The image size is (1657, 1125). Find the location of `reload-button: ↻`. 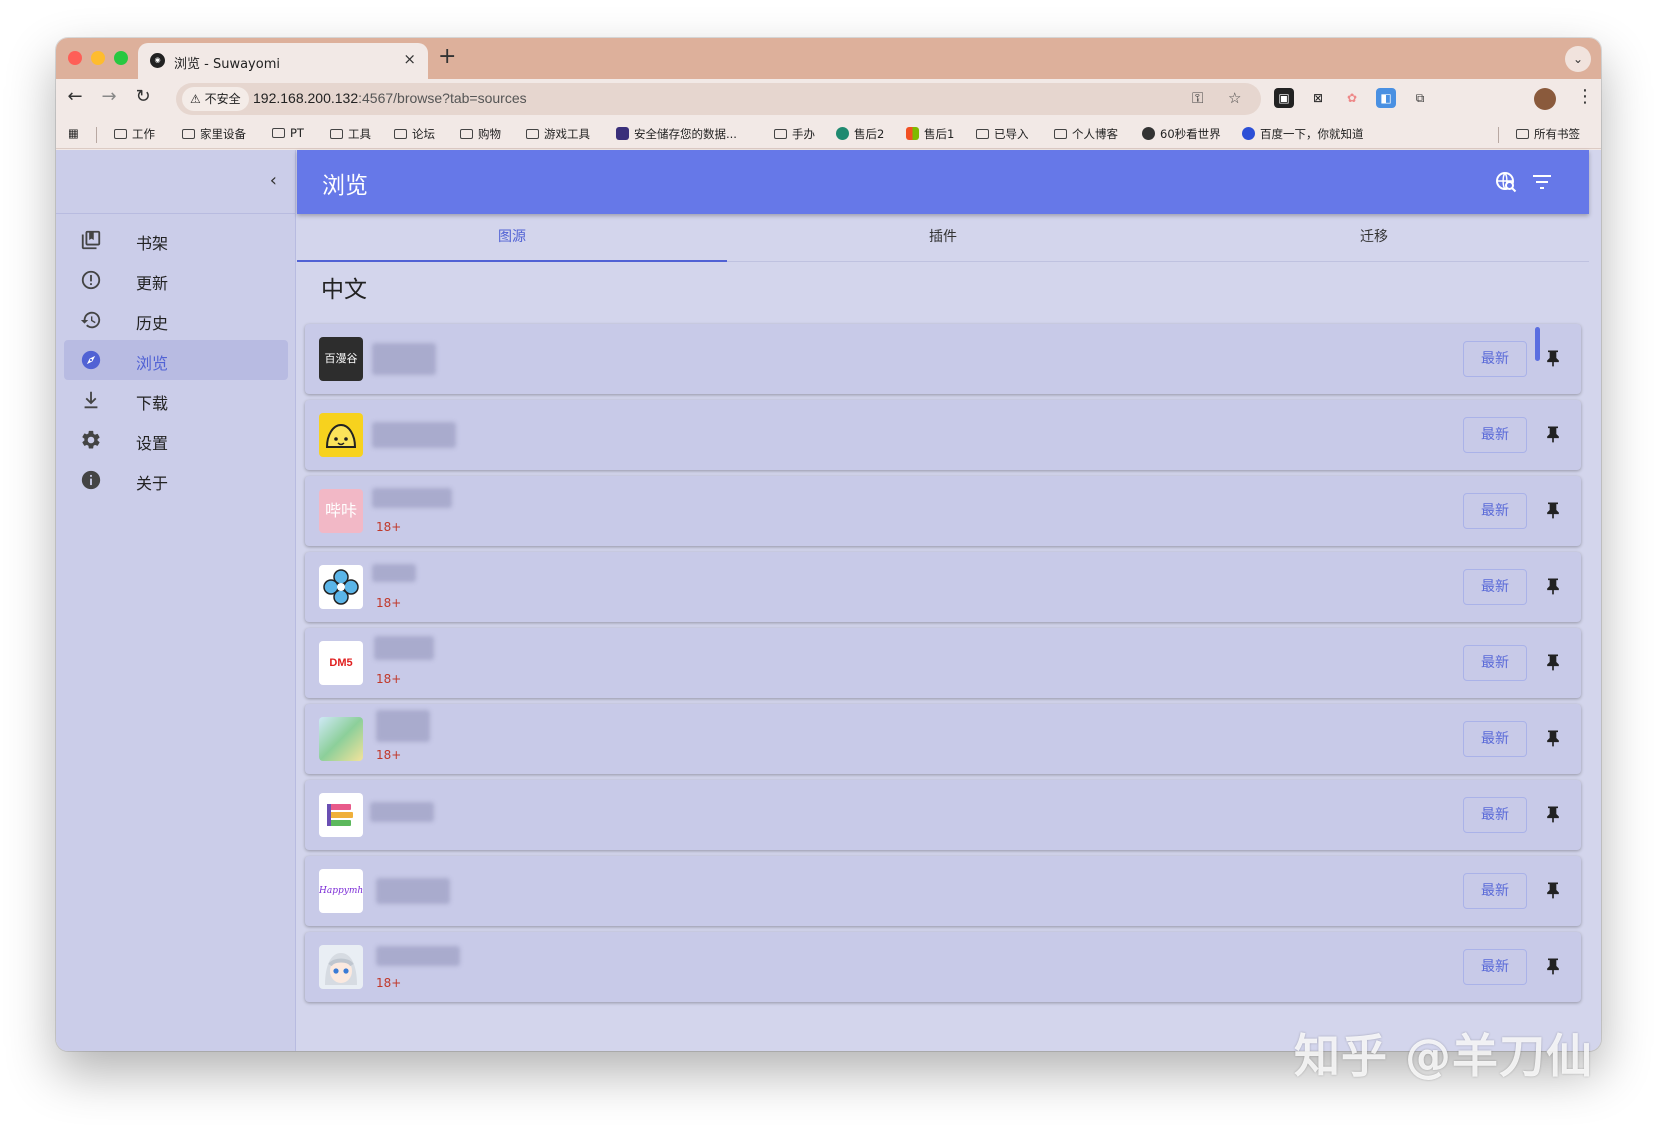

reload-button: ↻ is located at coordinates (143, 96).